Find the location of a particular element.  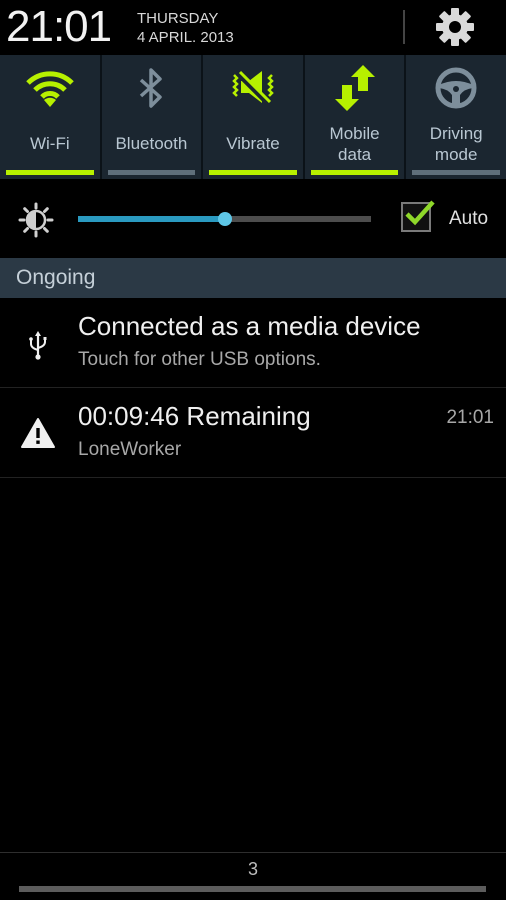

bluetooth-icon is located at coordinates (151, 88).